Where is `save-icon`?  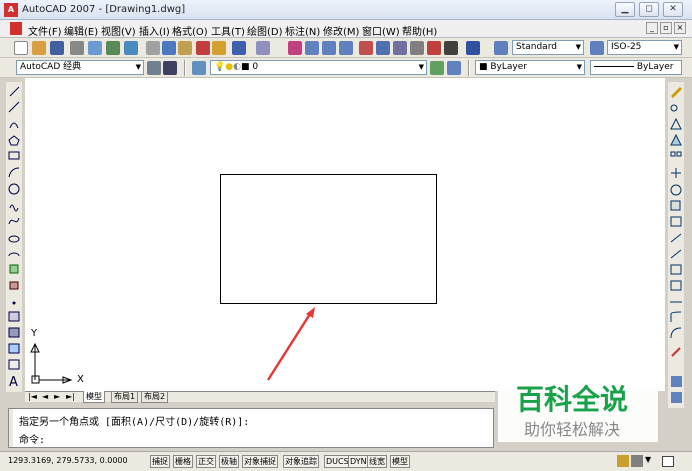 save-icon is located at coordinates (57, 48).